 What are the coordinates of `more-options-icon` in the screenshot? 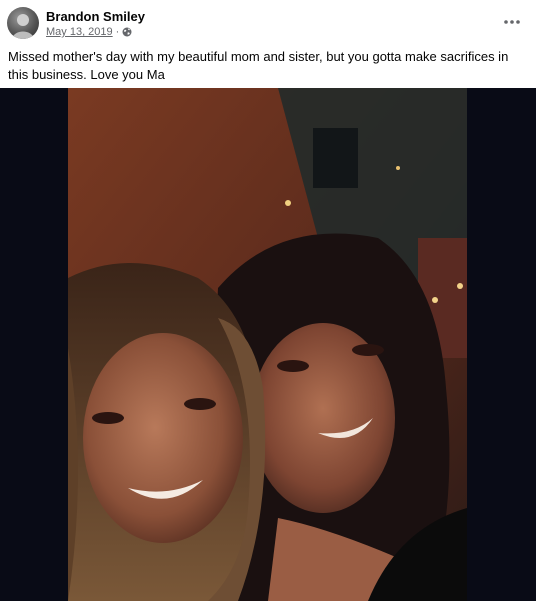 It's located at (512, 22).